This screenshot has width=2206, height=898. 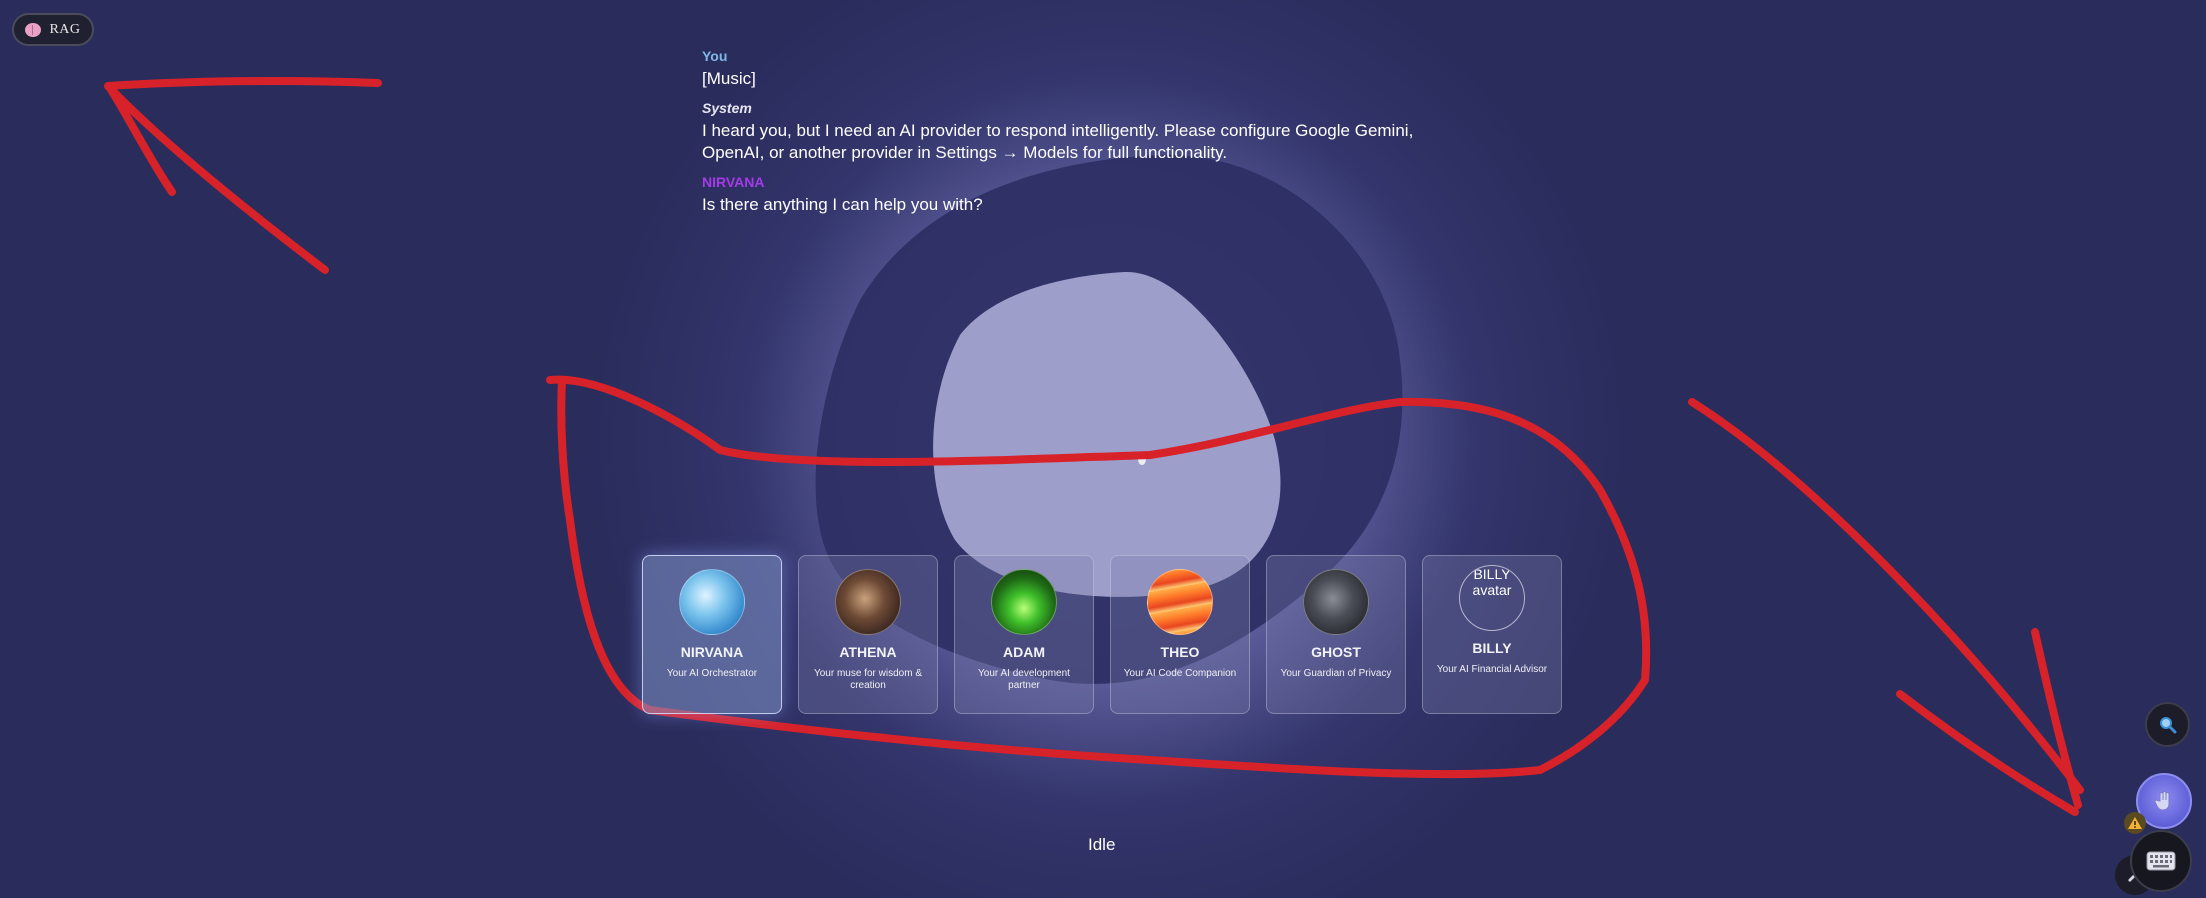 What do you see at coordinates (1336, 673) in the screenshot?
I see `agent-description: Your Guardian of Privacy` at bounding box center [1336, 673].